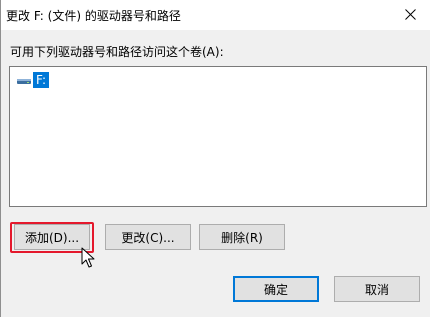 This screenshot has width=430, height=317. Describe the element at coordinates (276, 289) in the screenshot. I see `ok-button: 确定` at that location.